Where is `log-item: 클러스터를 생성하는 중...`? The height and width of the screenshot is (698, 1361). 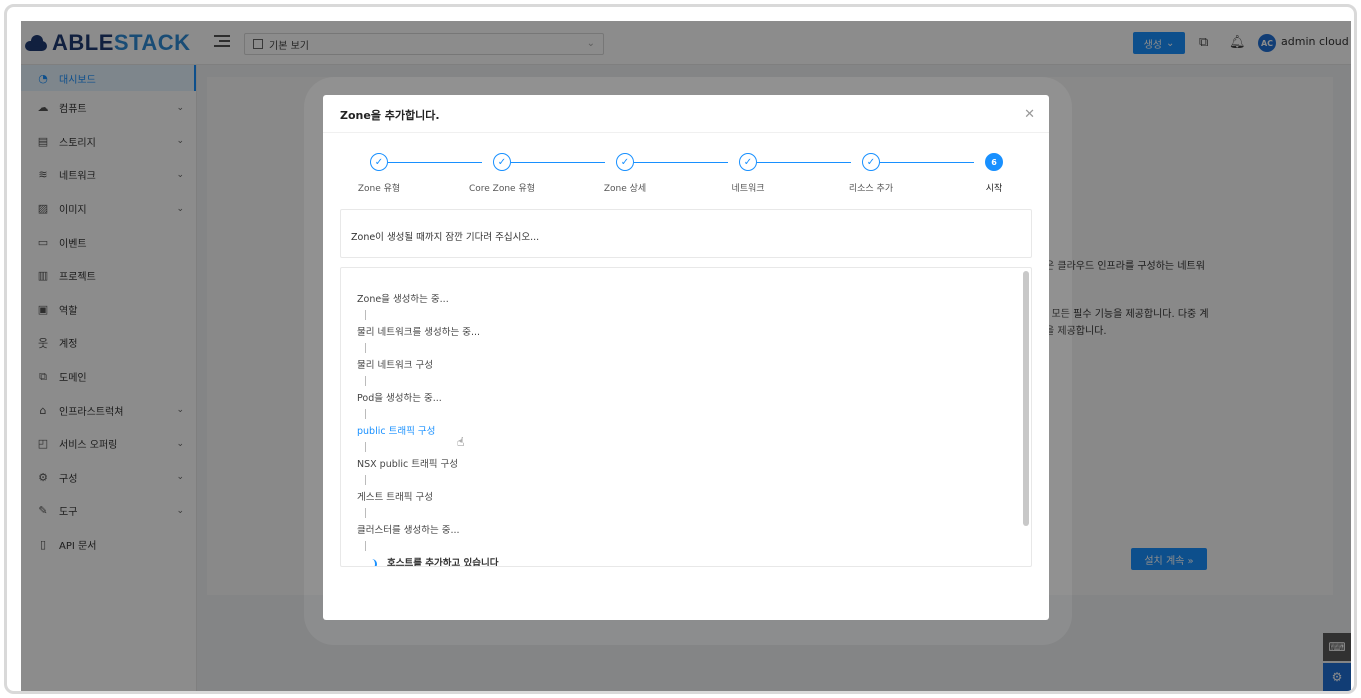
log-item: 클러스터를 생성하는 중... is located at coordinates (408, 530).